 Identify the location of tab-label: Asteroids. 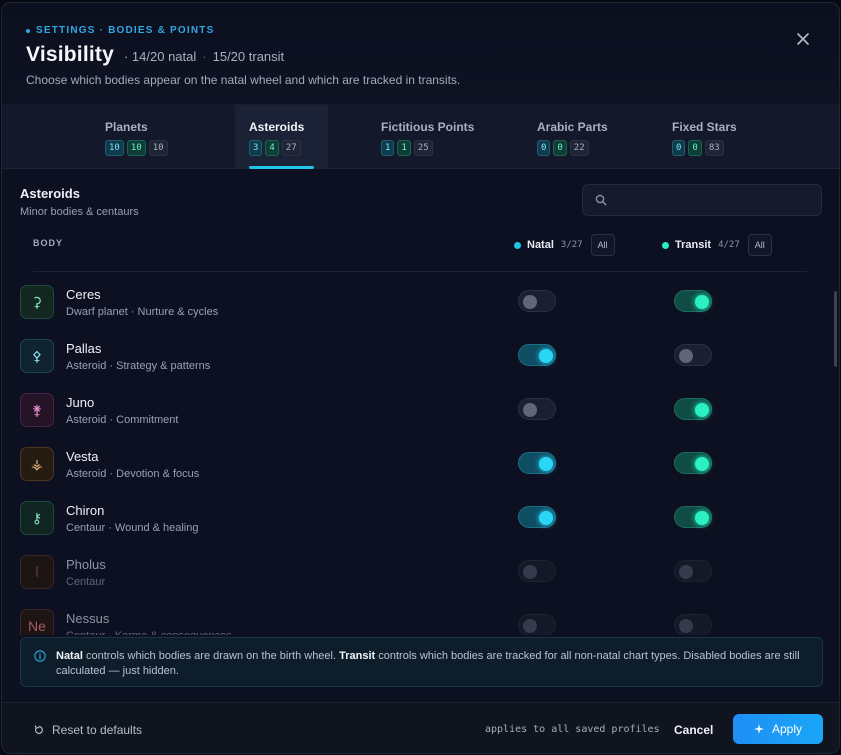
(277, 127).